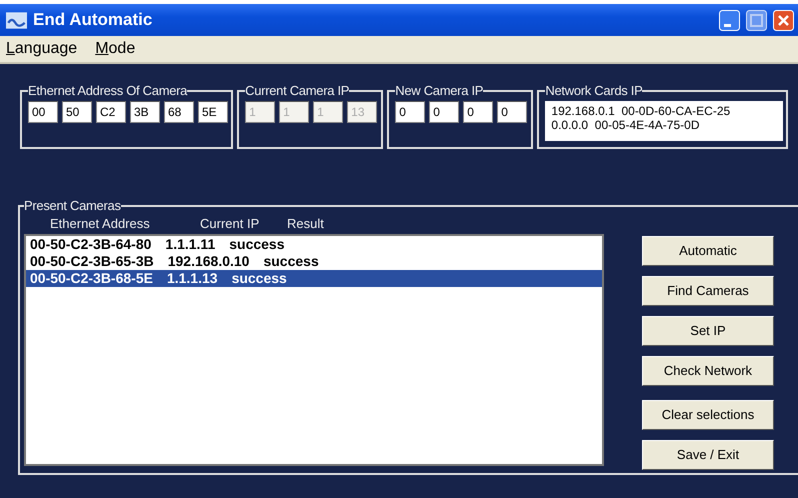  Describe the element at coordinates (756, 20) in the screenshot. I see `maximize-icon` at that location.